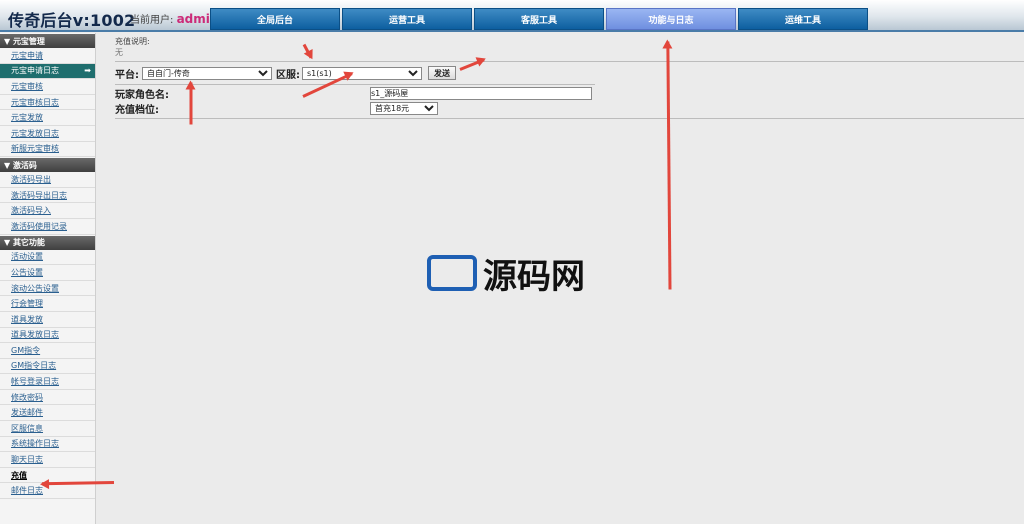 The height and width of the screenshot is (524, 1024). What do you see at coordinates (47, 460) in the screenshot?
I see `sidebar-item-chat-log: 聊天日志` at bounding box center [47, 460].